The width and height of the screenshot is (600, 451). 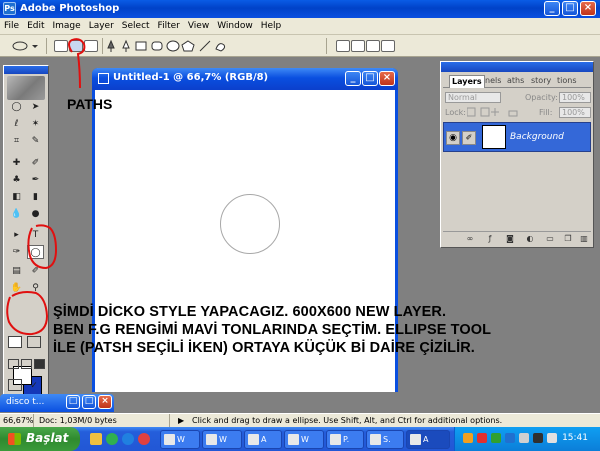 I want to click on adobe-online-icon, so click(x=26, y=88).